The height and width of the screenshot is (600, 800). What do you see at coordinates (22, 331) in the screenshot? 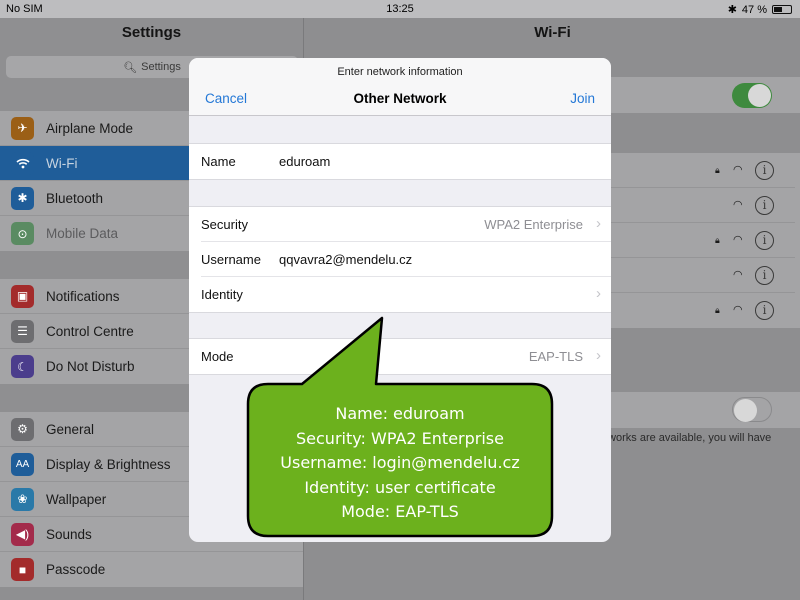
I see `toggles-icon: ☰` at bounding box center [22, 331].